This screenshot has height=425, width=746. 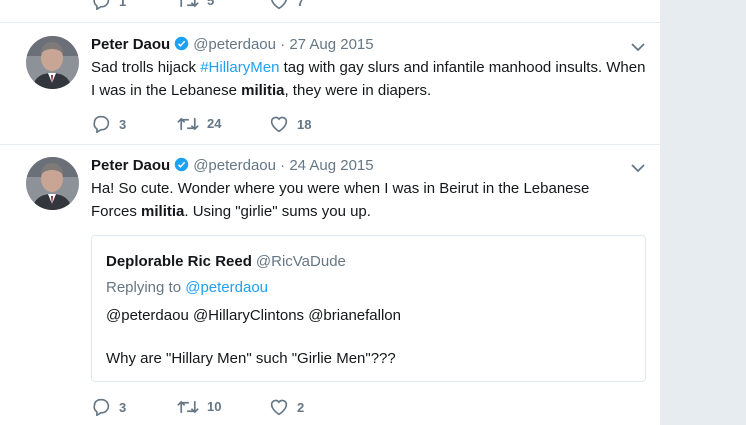 I want to click on like-count: 2, so click(x=301, y=407).